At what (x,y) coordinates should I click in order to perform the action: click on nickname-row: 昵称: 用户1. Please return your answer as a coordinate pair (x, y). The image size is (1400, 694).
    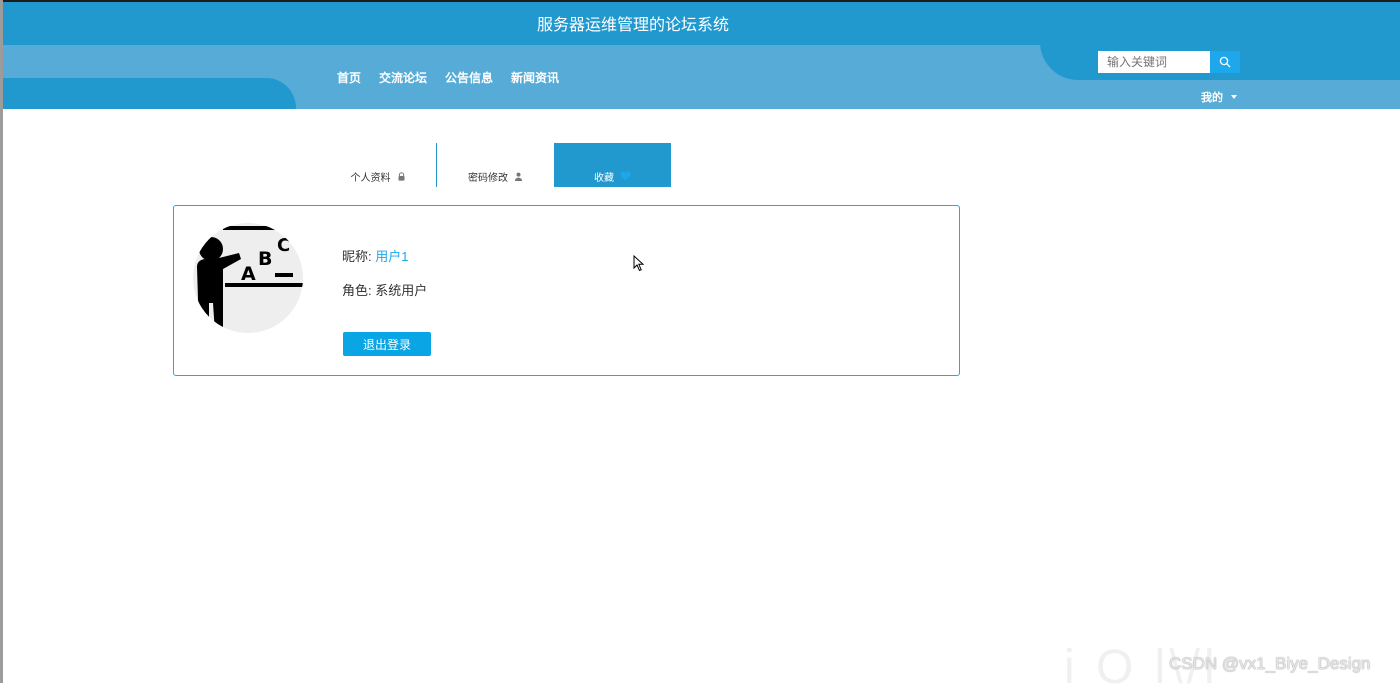
    Looking at the image, I should click on (375, 255).